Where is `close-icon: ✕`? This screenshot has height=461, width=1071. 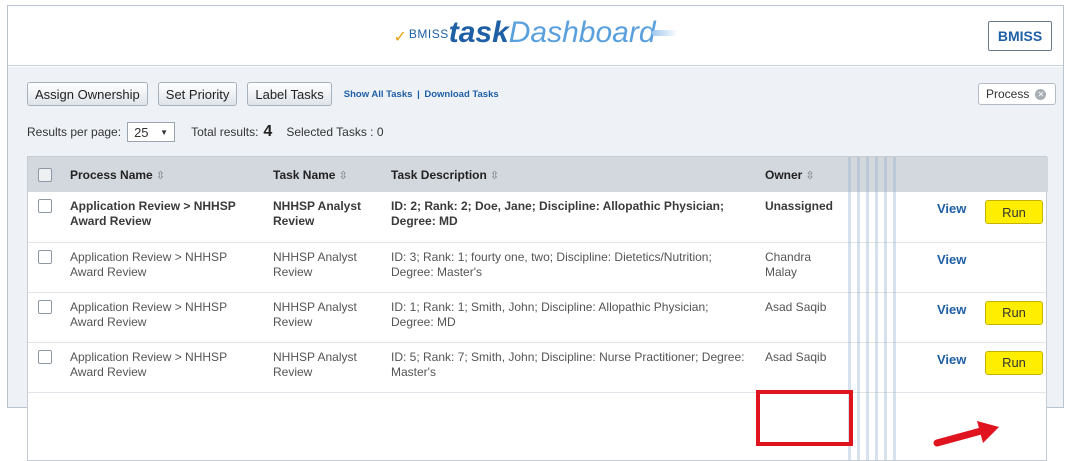
close-icon: ✕ is located at coordinates (1041, 94).